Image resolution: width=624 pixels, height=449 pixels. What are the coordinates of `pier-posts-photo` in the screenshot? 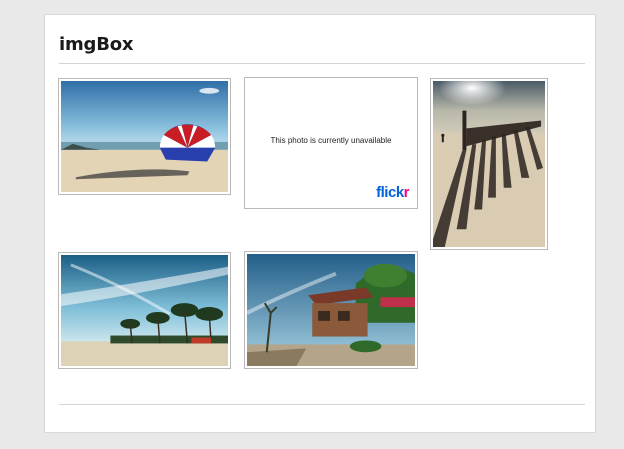 It's located at (489, 164).